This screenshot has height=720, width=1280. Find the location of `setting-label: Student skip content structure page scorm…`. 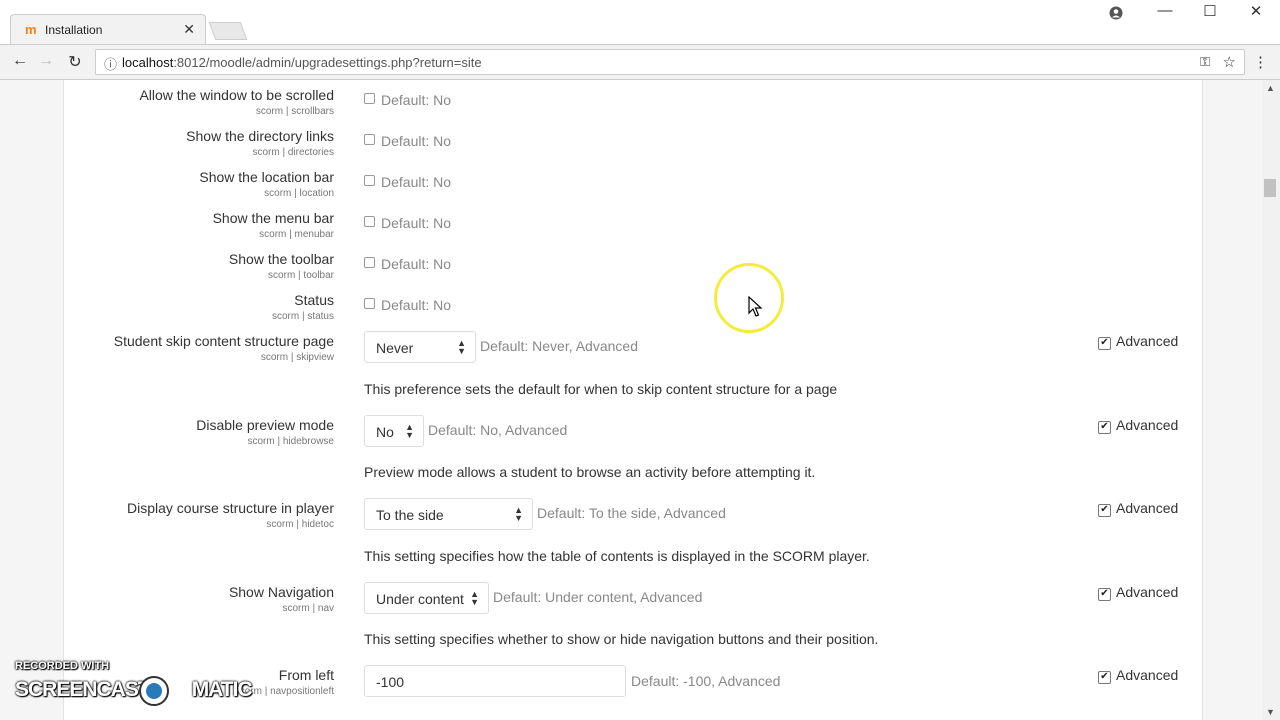

setting-label: Student skip content structure page scorm… is located at coordinates (223, 348).